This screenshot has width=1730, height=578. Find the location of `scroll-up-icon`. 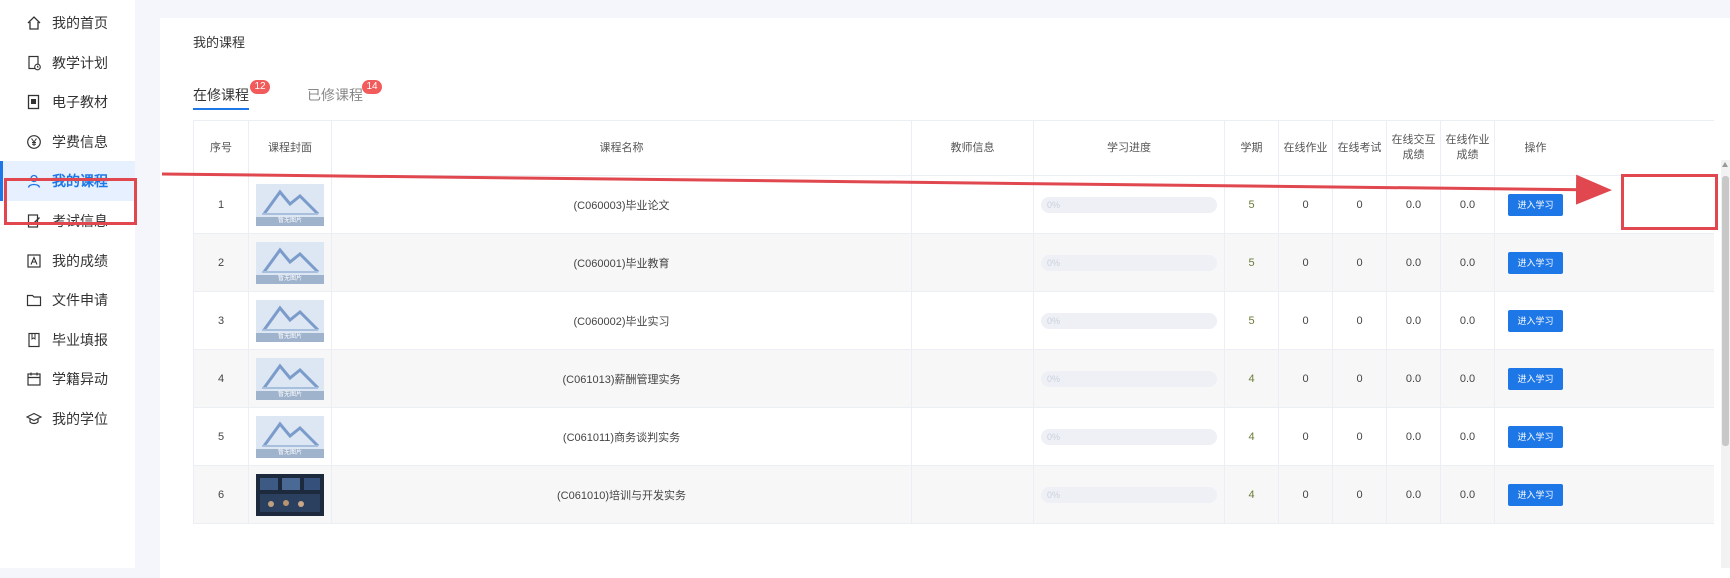

scroll-up-icon is located at coordinates (1725, 164).